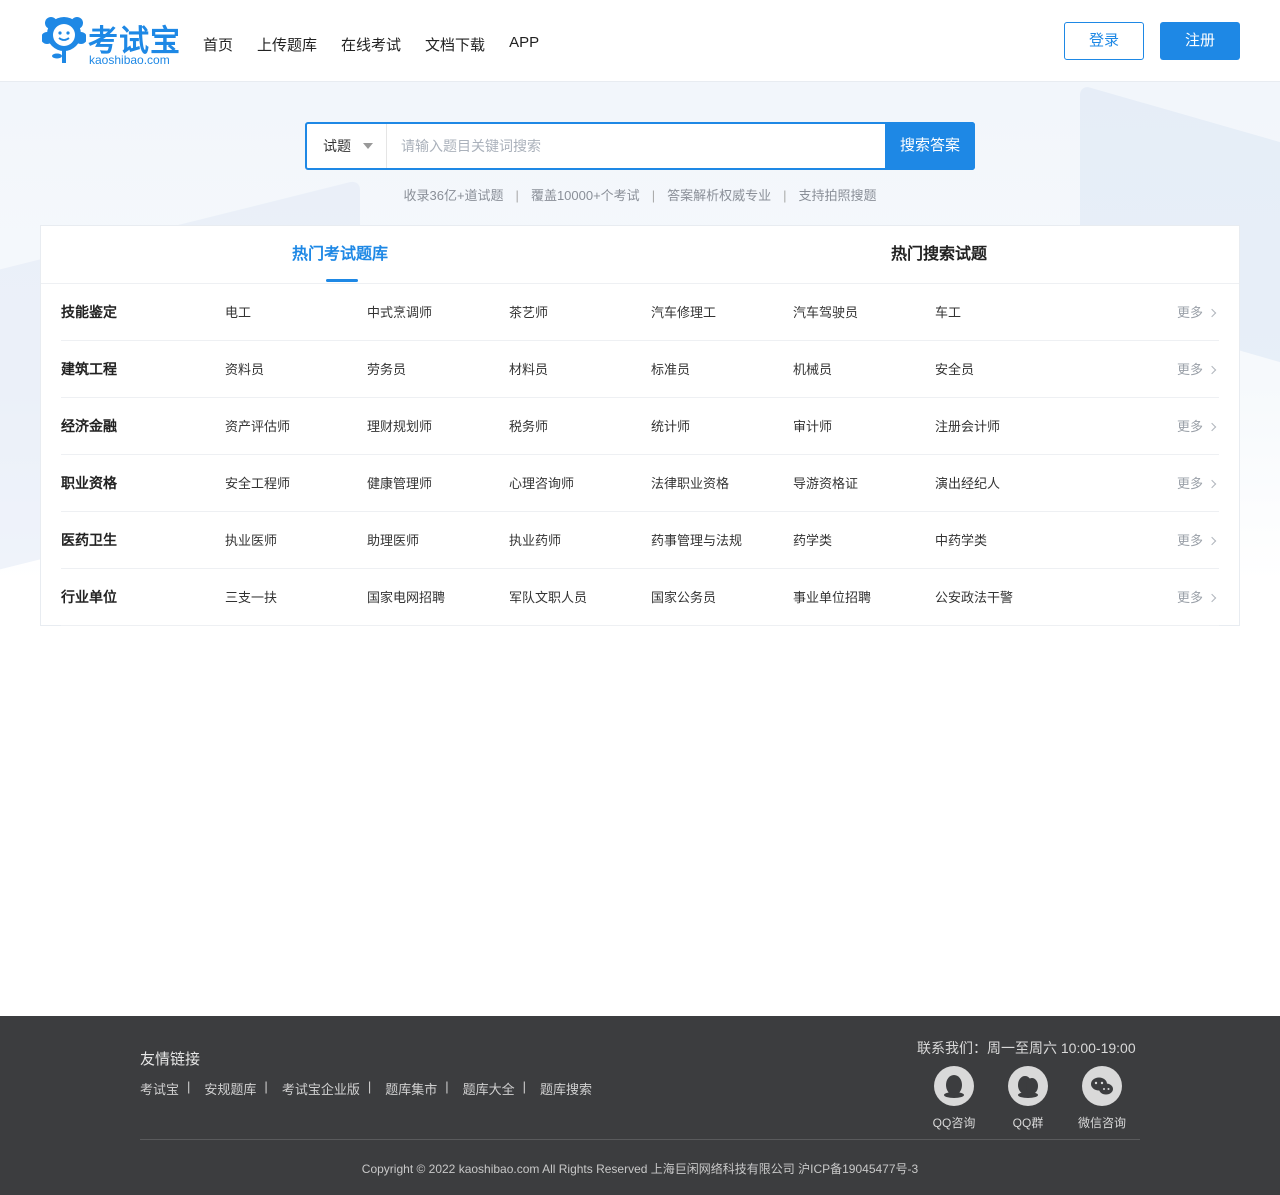 Image resolution: width=1280 pixels, height=1195 pixels. What do you see at coordinates (967, 426) in the screenshot?
I see `exam-link: 注册会计师` at bounding box center [967, 426].